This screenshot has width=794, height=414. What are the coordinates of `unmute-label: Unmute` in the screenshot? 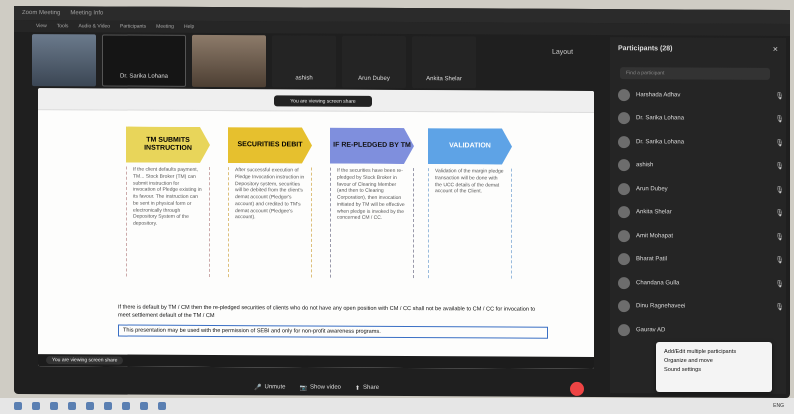 It's located at (275, 387).